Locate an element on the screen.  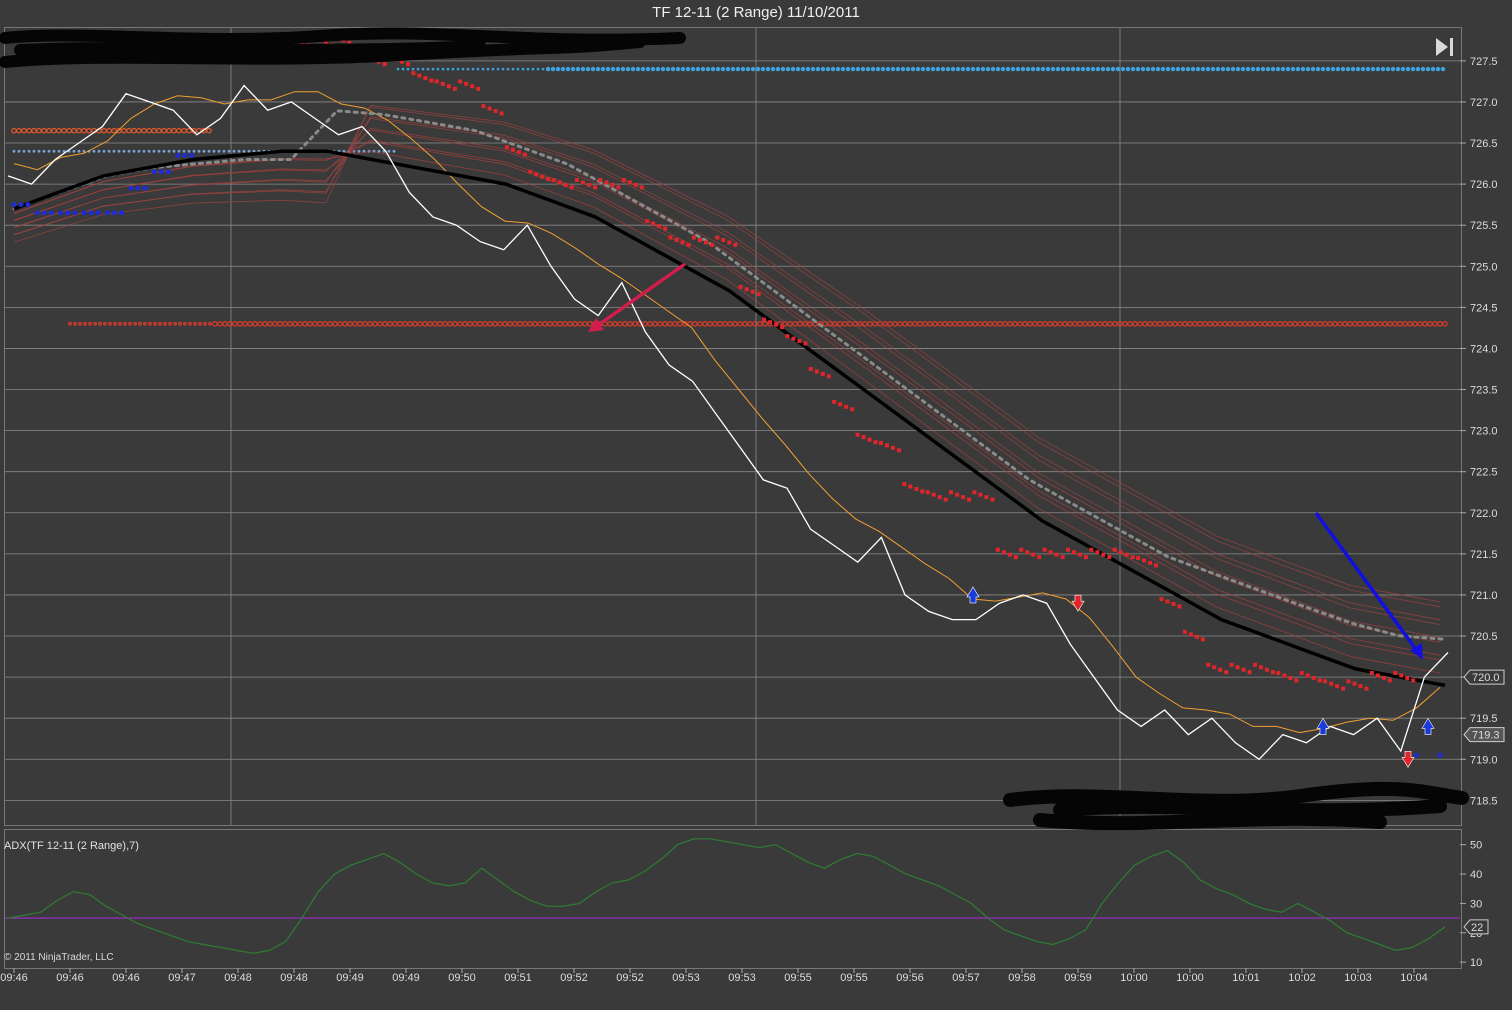
time-tick-label: 10:01 is located at coordinates (1246, 978).